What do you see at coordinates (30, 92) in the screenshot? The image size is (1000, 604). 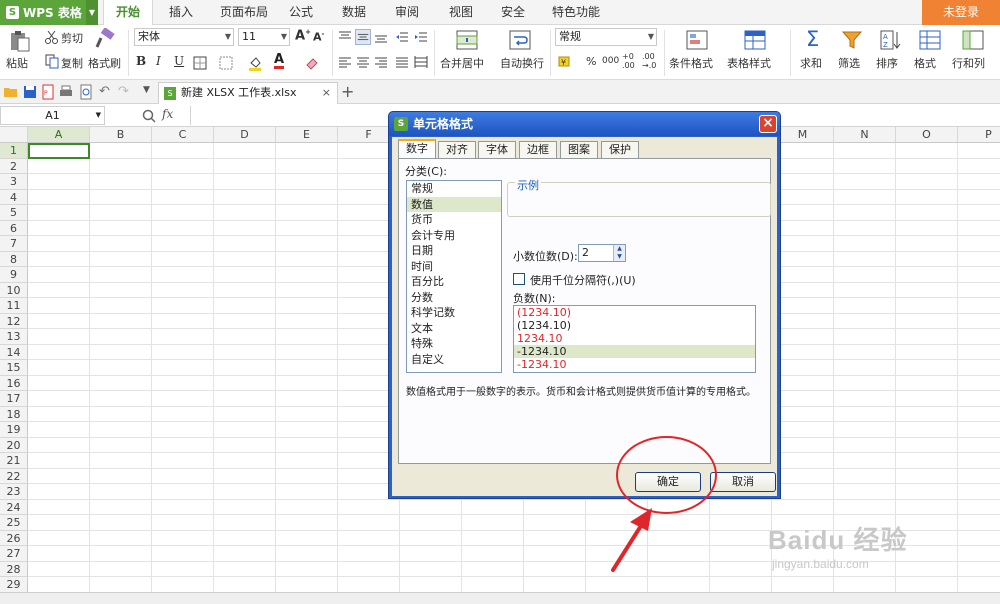 I see `save-icon` at bounding box center [30, 92].